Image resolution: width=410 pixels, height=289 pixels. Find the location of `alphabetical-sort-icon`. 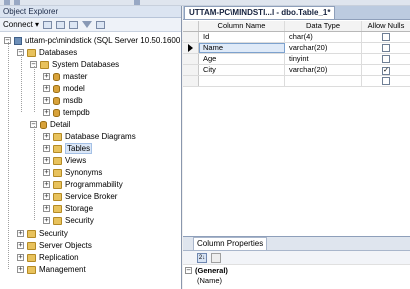

alphabetical-sort-icon is located at coordinates (216, 257).